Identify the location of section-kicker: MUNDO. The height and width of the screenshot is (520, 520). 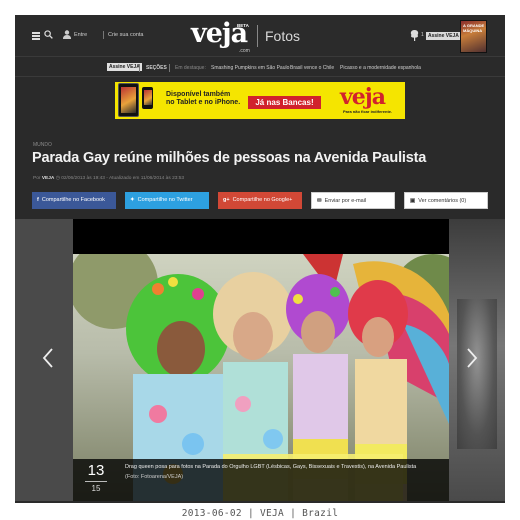
(42, 145).